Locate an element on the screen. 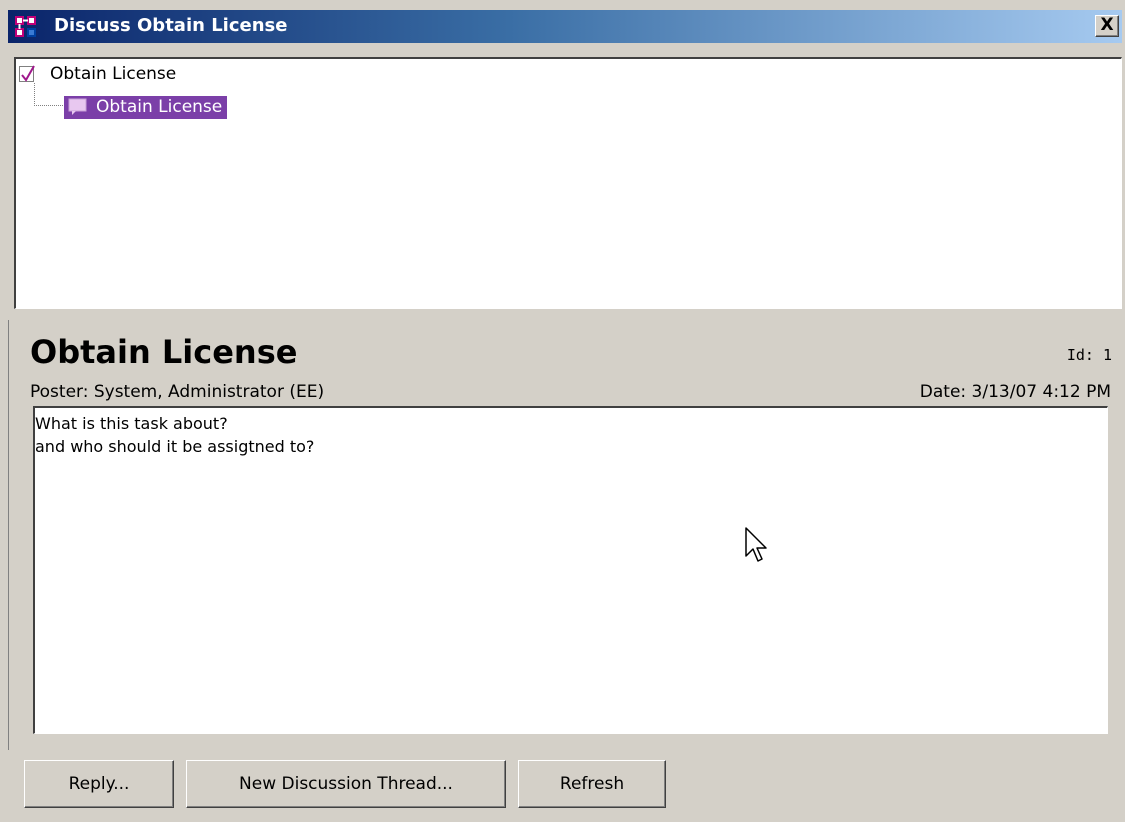 Image resolution: width=1125 pixels, height=822 pixels. mouse-pointer-icon is located at coordinates (757, 549).